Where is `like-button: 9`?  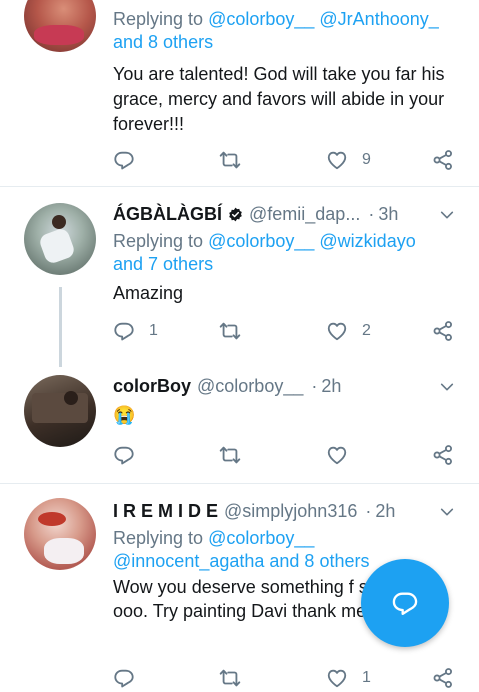
like-button: 9 is located at coordinates (348, 160).